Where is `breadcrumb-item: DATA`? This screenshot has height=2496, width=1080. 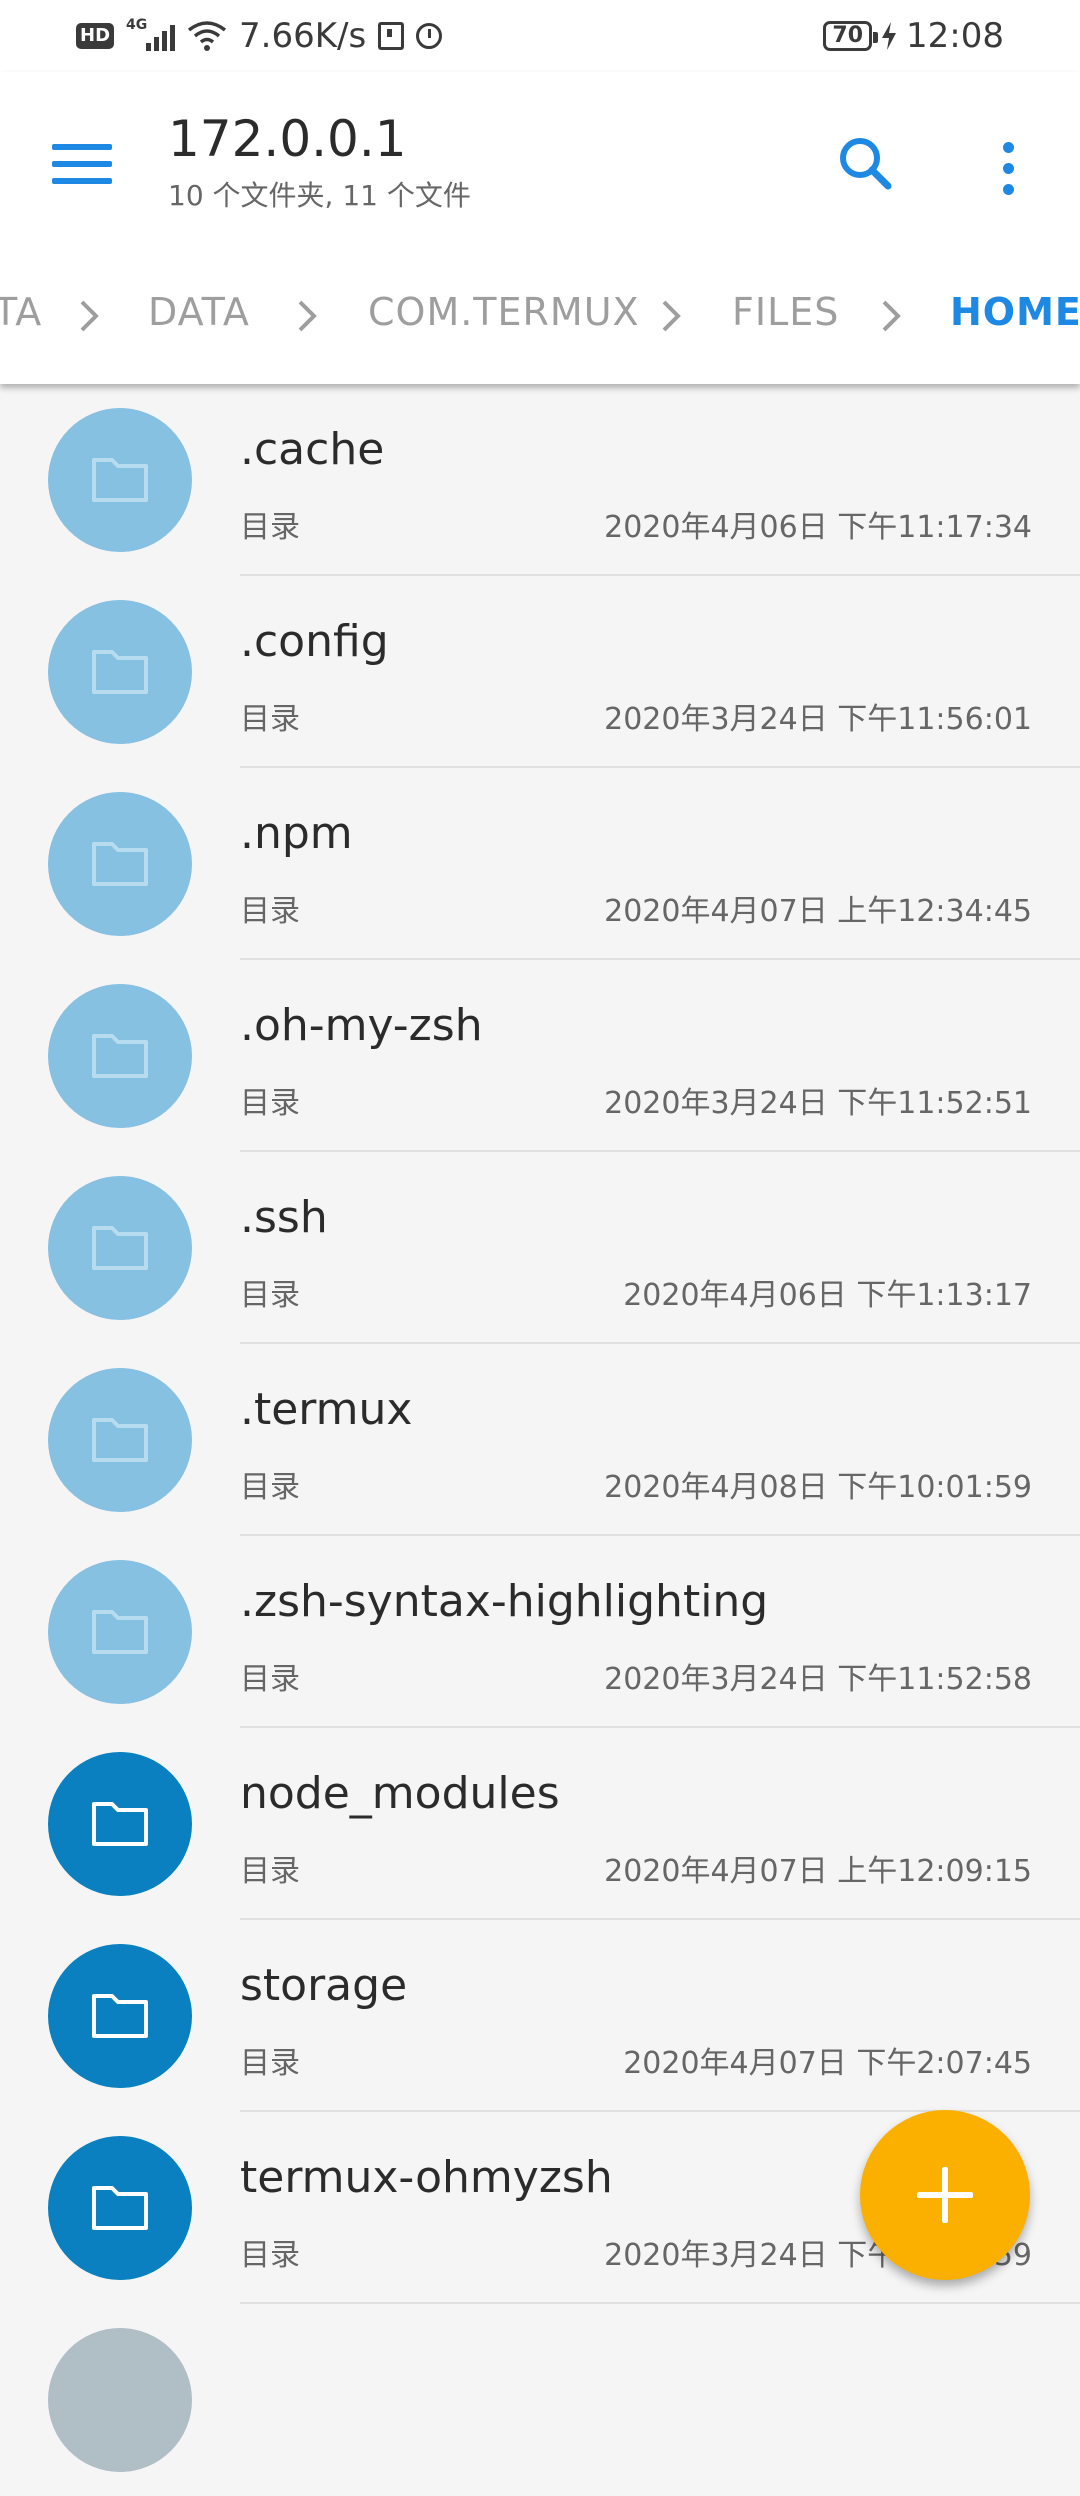 breadcrumb-item: DATA is located at coordinates (199, 312).